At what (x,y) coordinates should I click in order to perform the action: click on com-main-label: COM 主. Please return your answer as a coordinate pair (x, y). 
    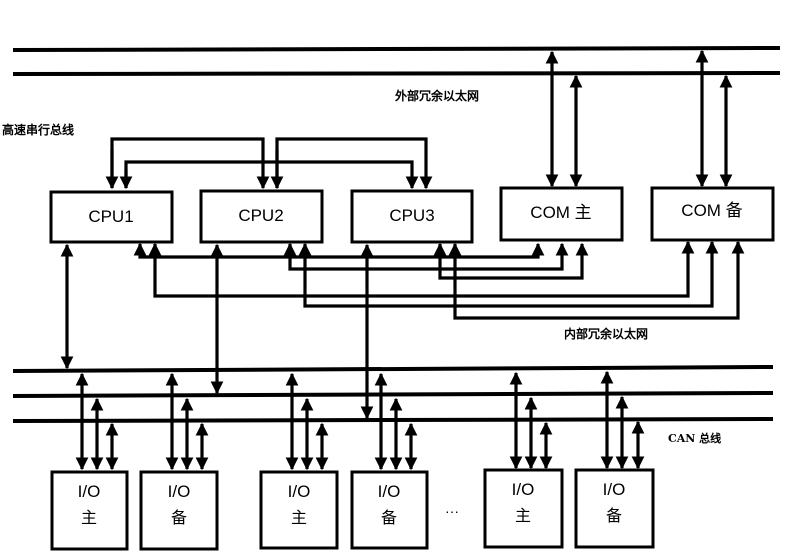
    Looking at the image, I should click on (560, 212).